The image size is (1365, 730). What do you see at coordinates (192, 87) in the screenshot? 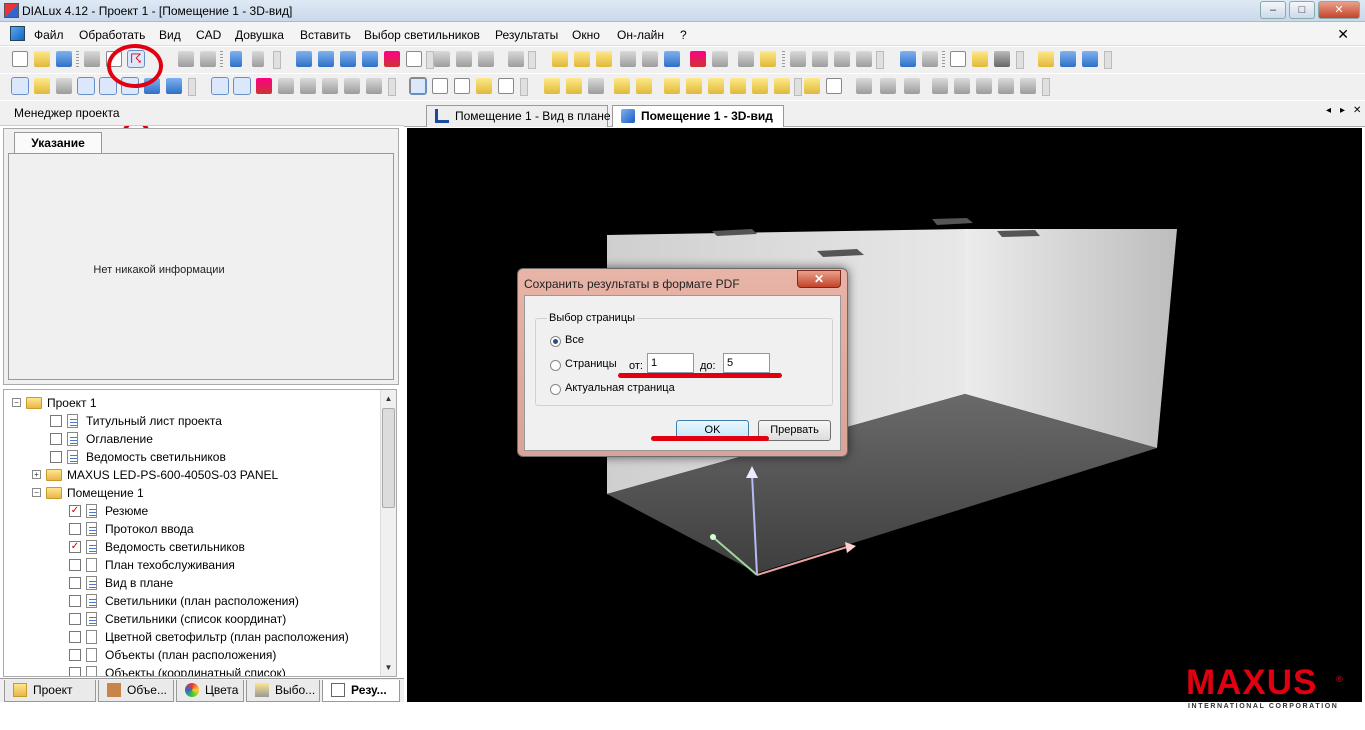
I see `toolbar2-overflow` at bounding box center [192, 87].